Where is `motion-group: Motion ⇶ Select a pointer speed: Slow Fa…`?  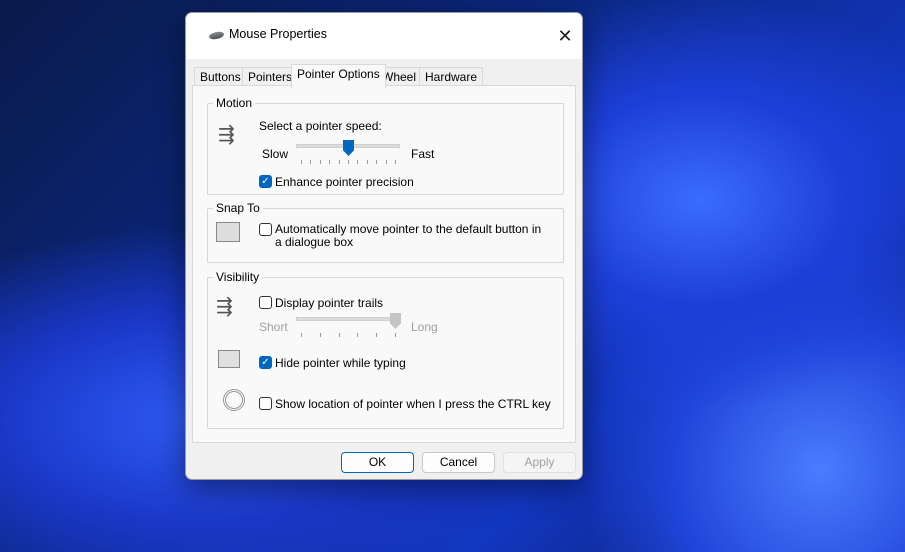
motion-group: Motion ⇶ Select a pointer speed: Slow Fa… is located at coordinates (385, 145).